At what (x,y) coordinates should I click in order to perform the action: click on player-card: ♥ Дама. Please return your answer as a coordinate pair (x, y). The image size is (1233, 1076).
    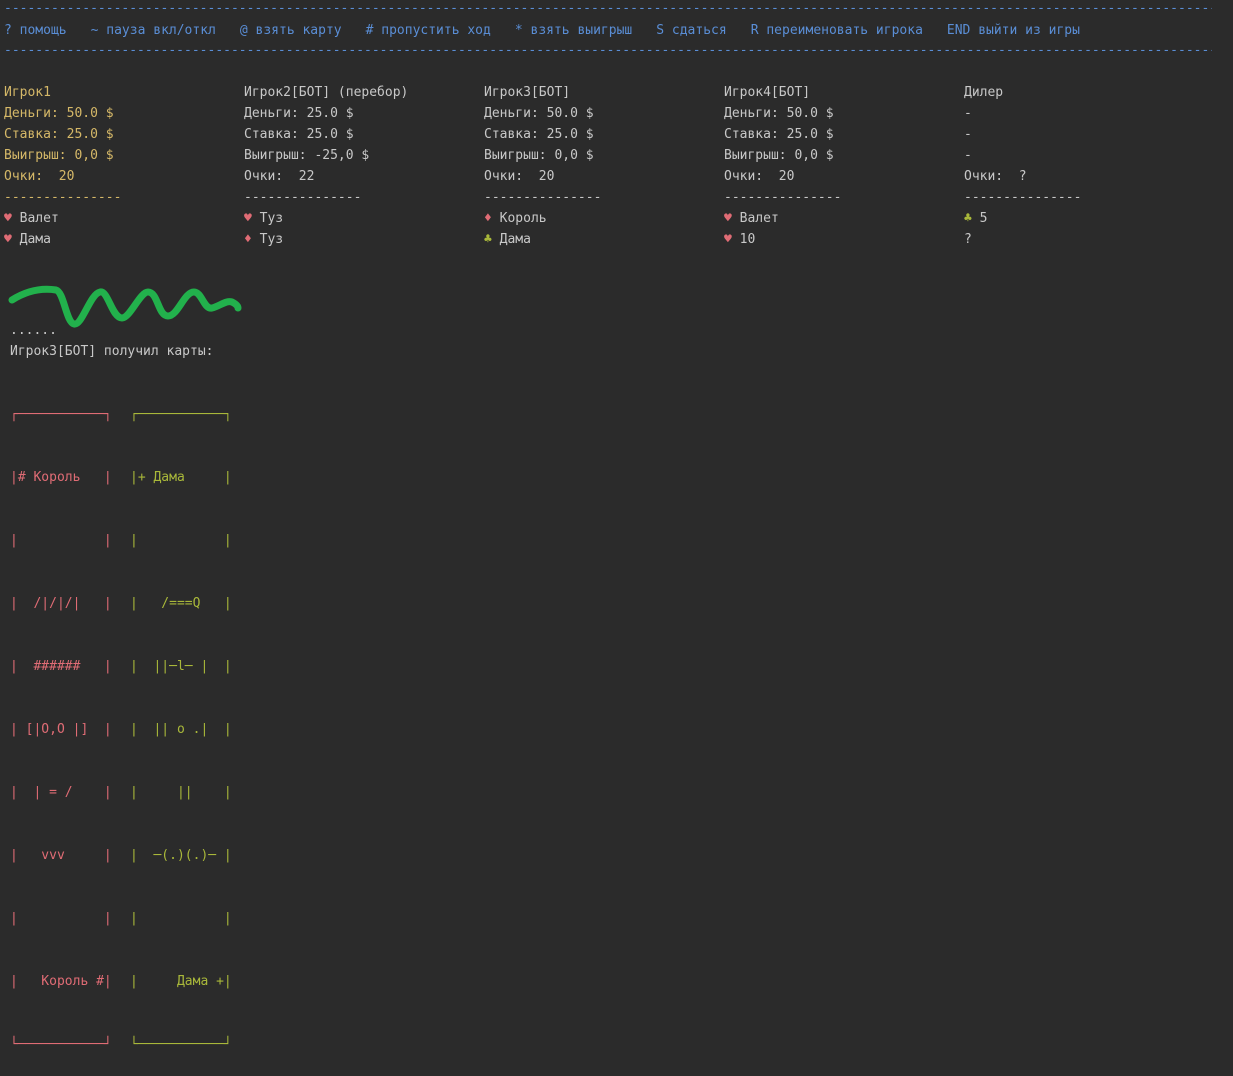
    Looking at the image, I should click on (119, 239).